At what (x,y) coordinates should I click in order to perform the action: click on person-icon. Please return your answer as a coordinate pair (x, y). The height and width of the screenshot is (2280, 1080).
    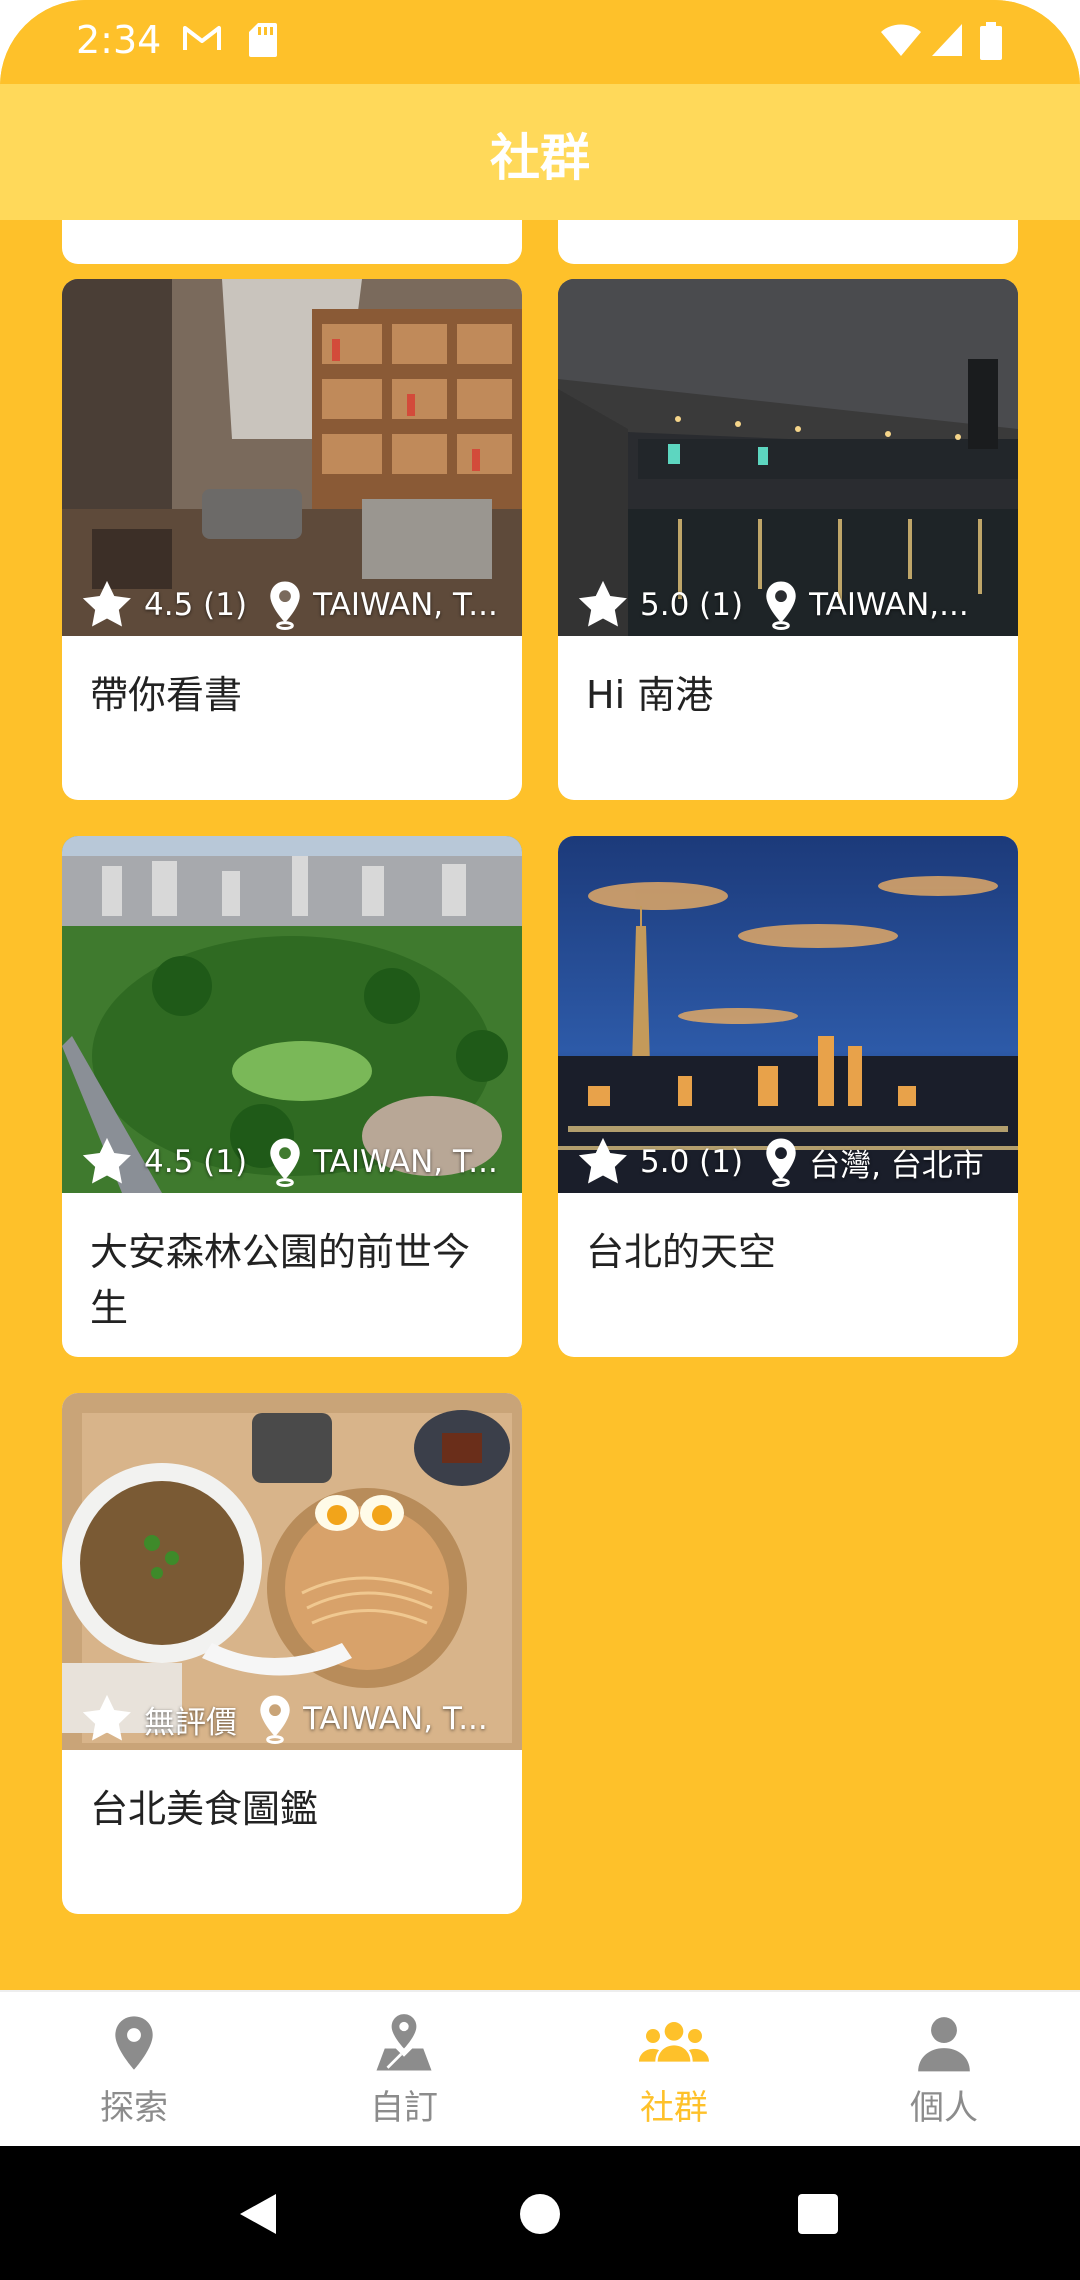
    Looking at the image, I should click on (944, 2044).